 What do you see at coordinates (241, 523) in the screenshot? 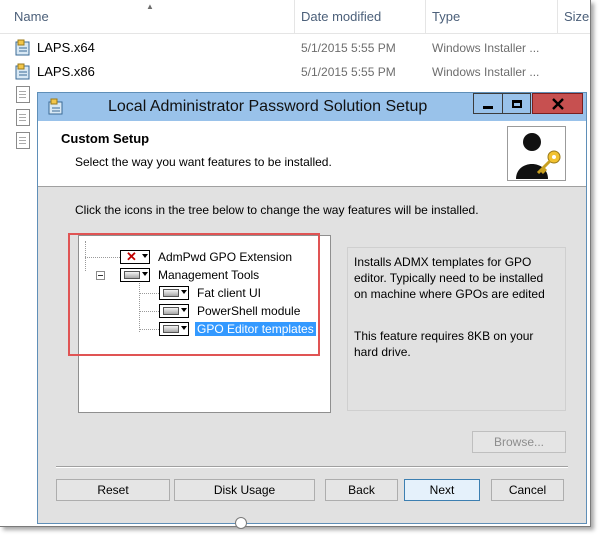
I see `resize-handle` at bounding box center [241, 523].